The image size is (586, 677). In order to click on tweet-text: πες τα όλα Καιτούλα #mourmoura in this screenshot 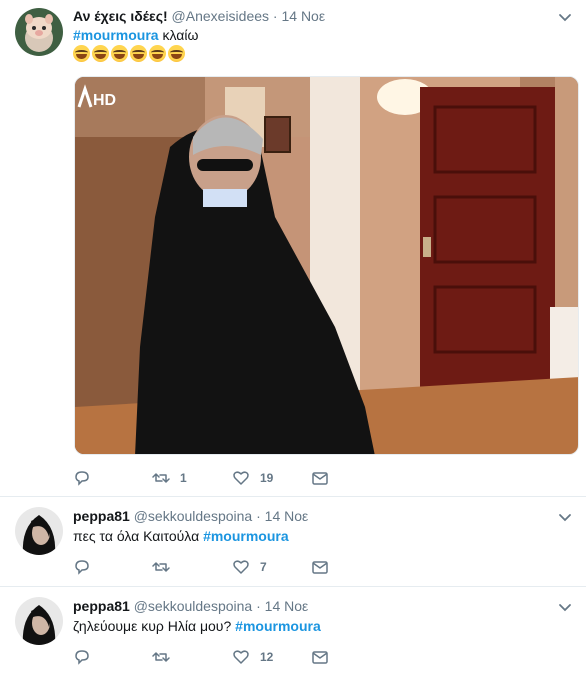, I will do `click(181, 536)`.